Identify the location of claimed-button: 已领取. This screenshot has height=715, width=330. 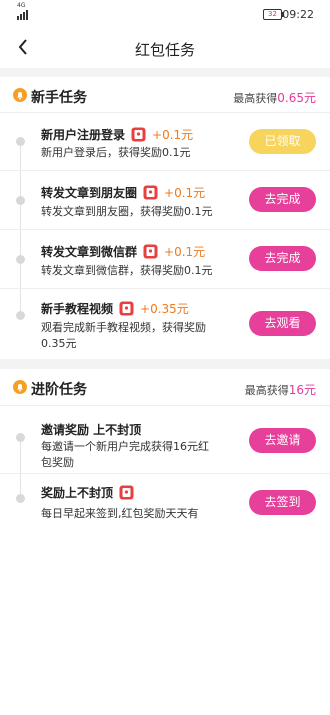
(282, 141).